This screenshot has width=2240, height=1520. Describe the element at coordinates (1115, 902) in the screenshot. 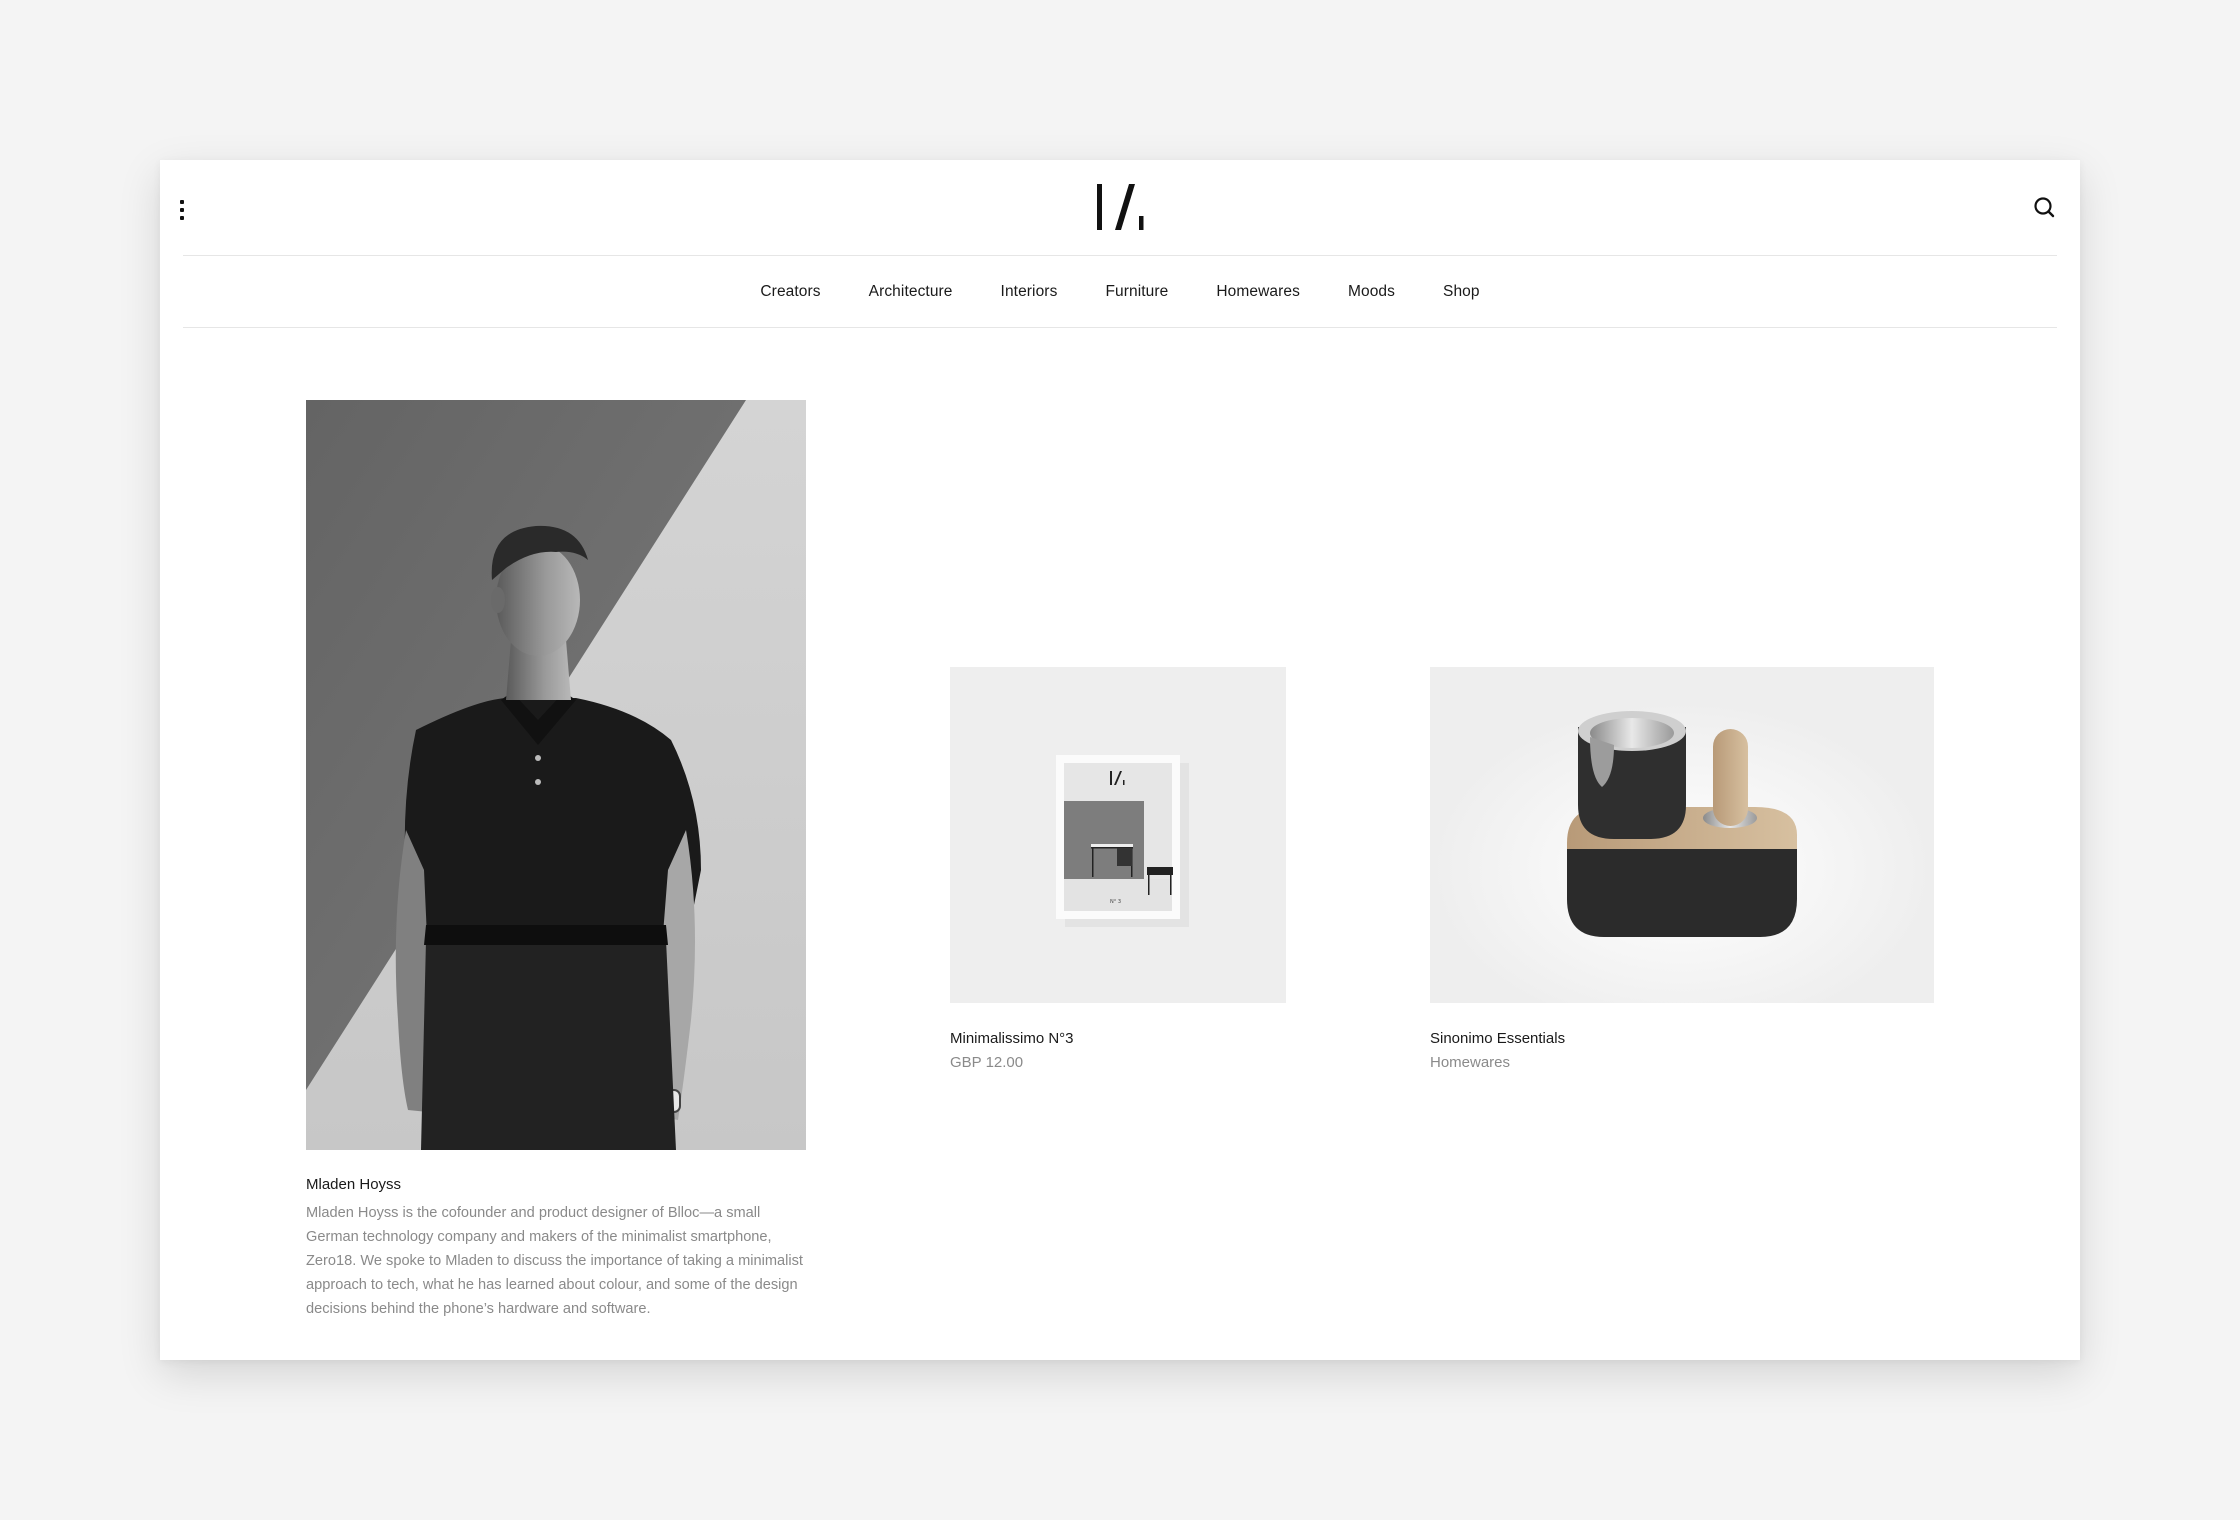

I see `cover-issue-label: N° 3` at that location.